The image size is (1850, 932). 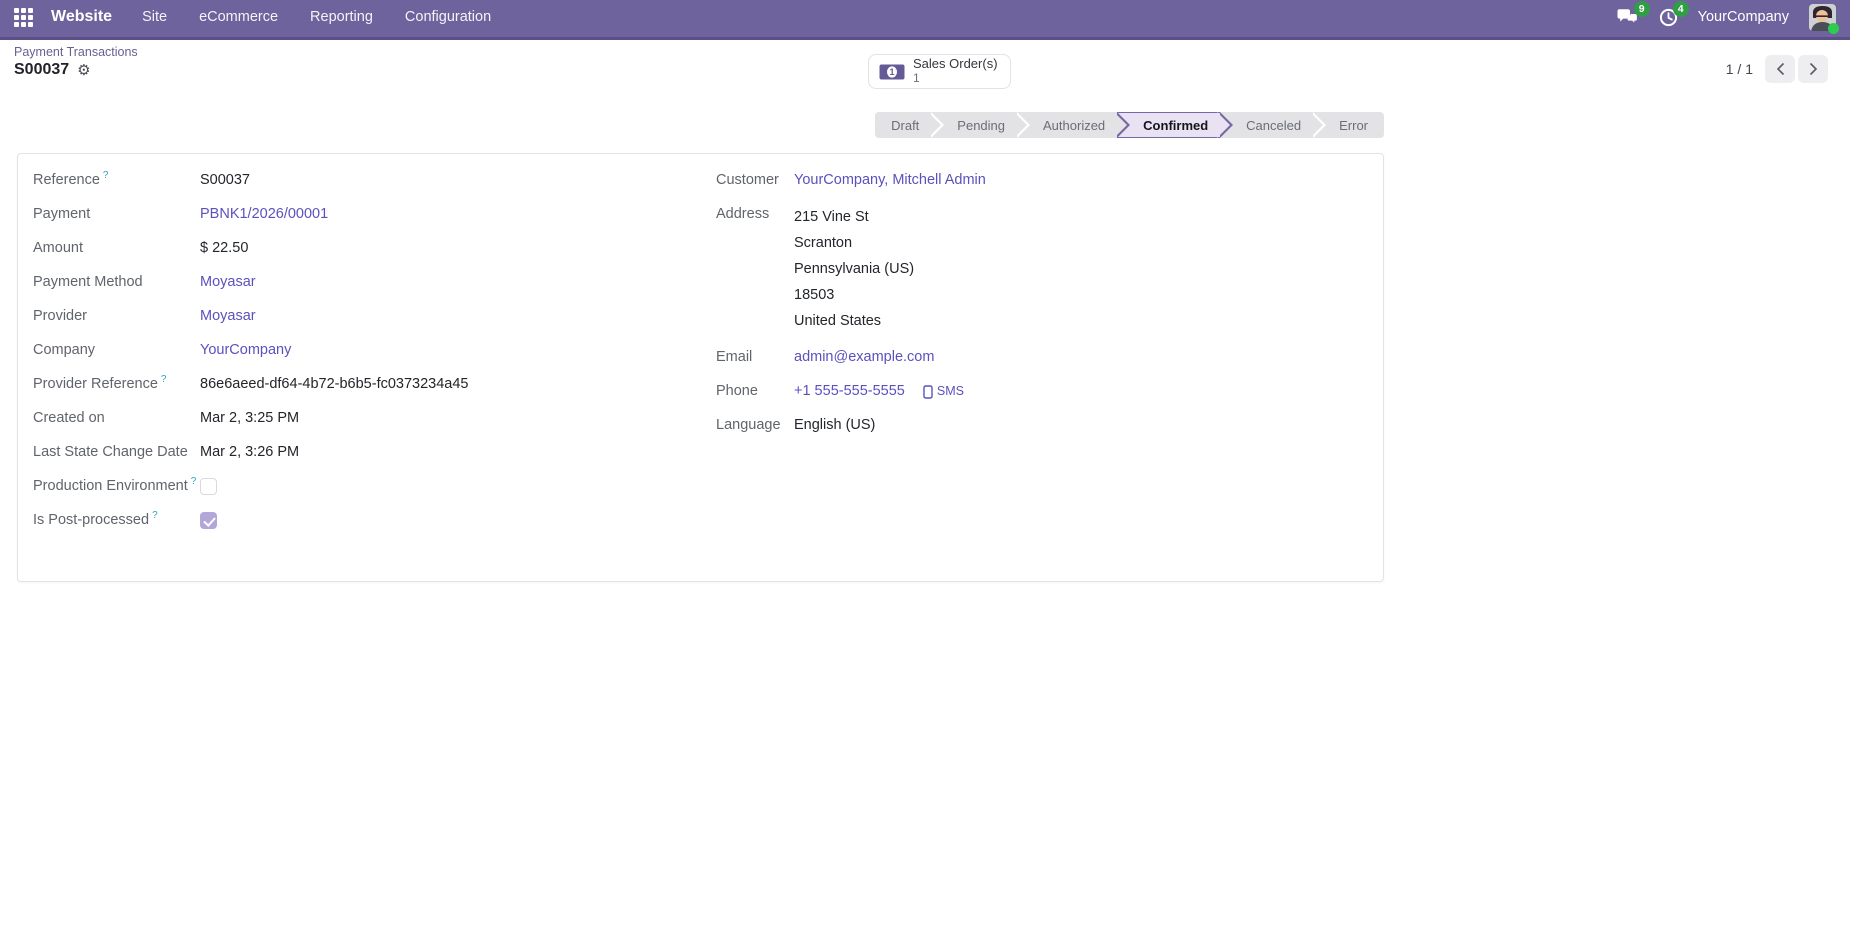 What do you see at coordinates (228, 316) in the screenshot?
I see `provider-link: Moyasar` at bounding box center [228, 316].